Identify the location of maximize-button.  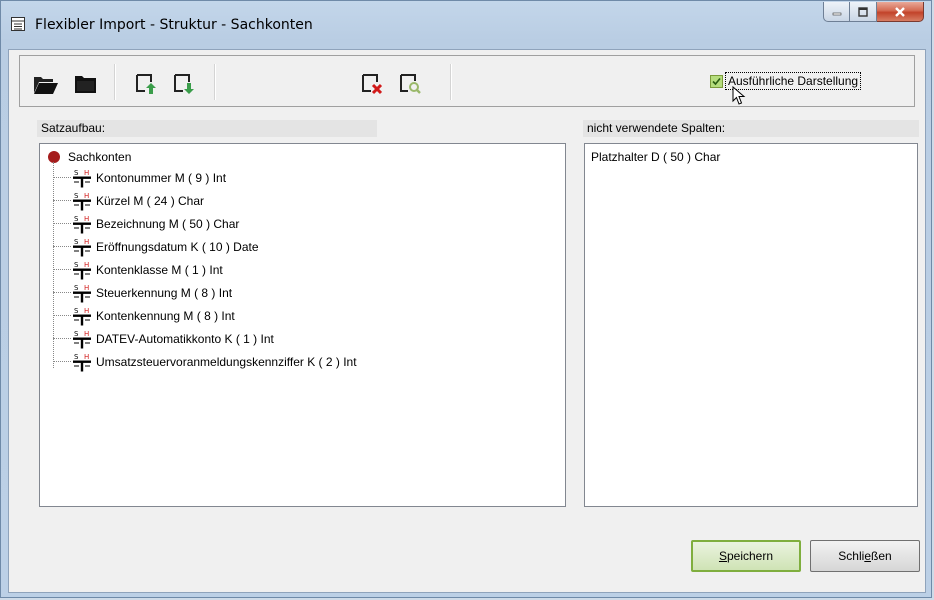
(863, 12).